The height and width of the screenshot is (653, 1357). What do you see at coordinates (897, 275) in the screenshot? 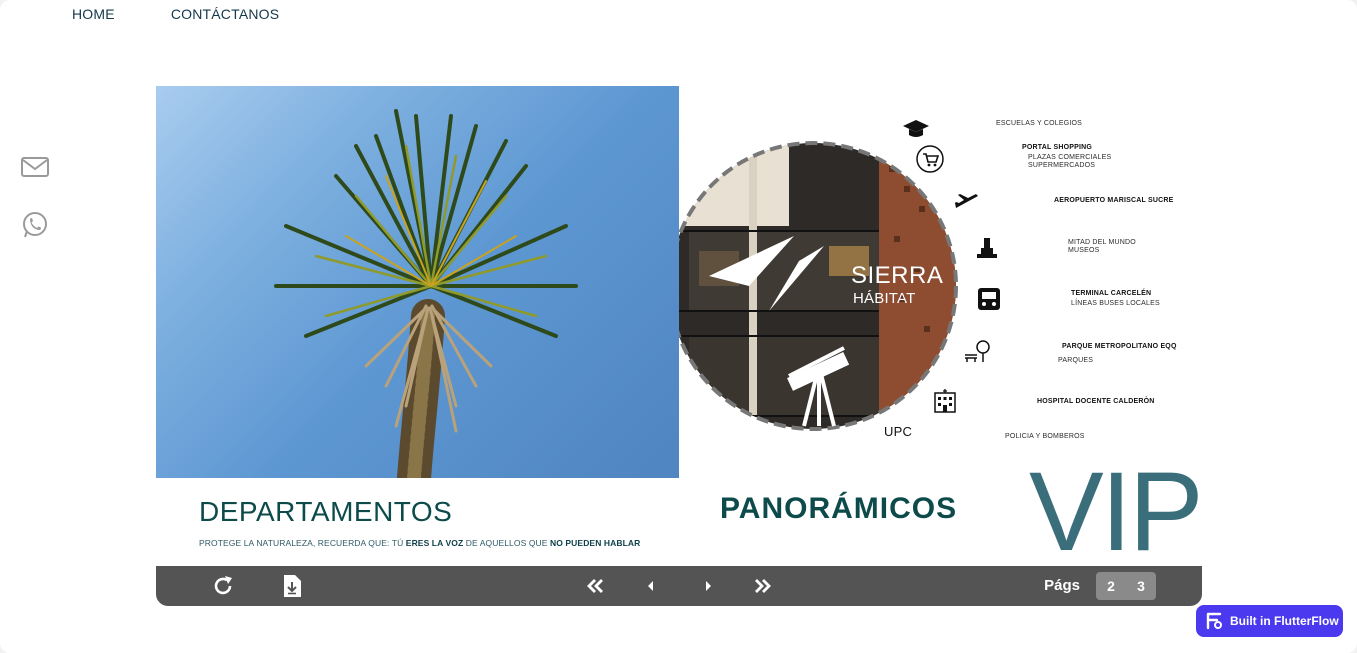
I see `brand-name: SIERRA` at bounding box center [897, 275].